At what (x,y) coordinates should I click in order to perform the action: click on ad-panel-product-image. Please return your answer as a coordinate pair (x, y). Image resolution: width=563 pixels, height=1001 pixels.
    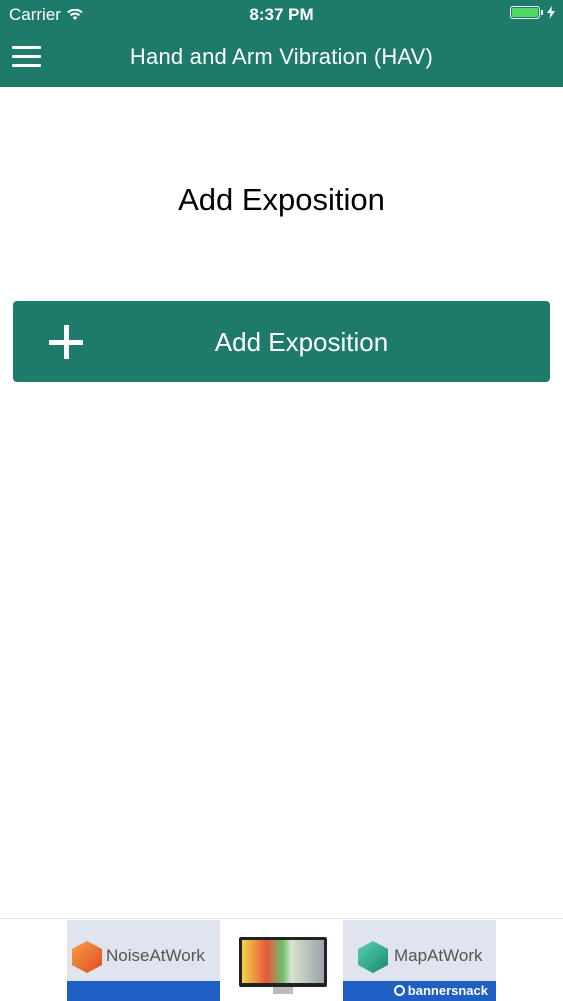
    Looking at the image, I should click on (281, 960).